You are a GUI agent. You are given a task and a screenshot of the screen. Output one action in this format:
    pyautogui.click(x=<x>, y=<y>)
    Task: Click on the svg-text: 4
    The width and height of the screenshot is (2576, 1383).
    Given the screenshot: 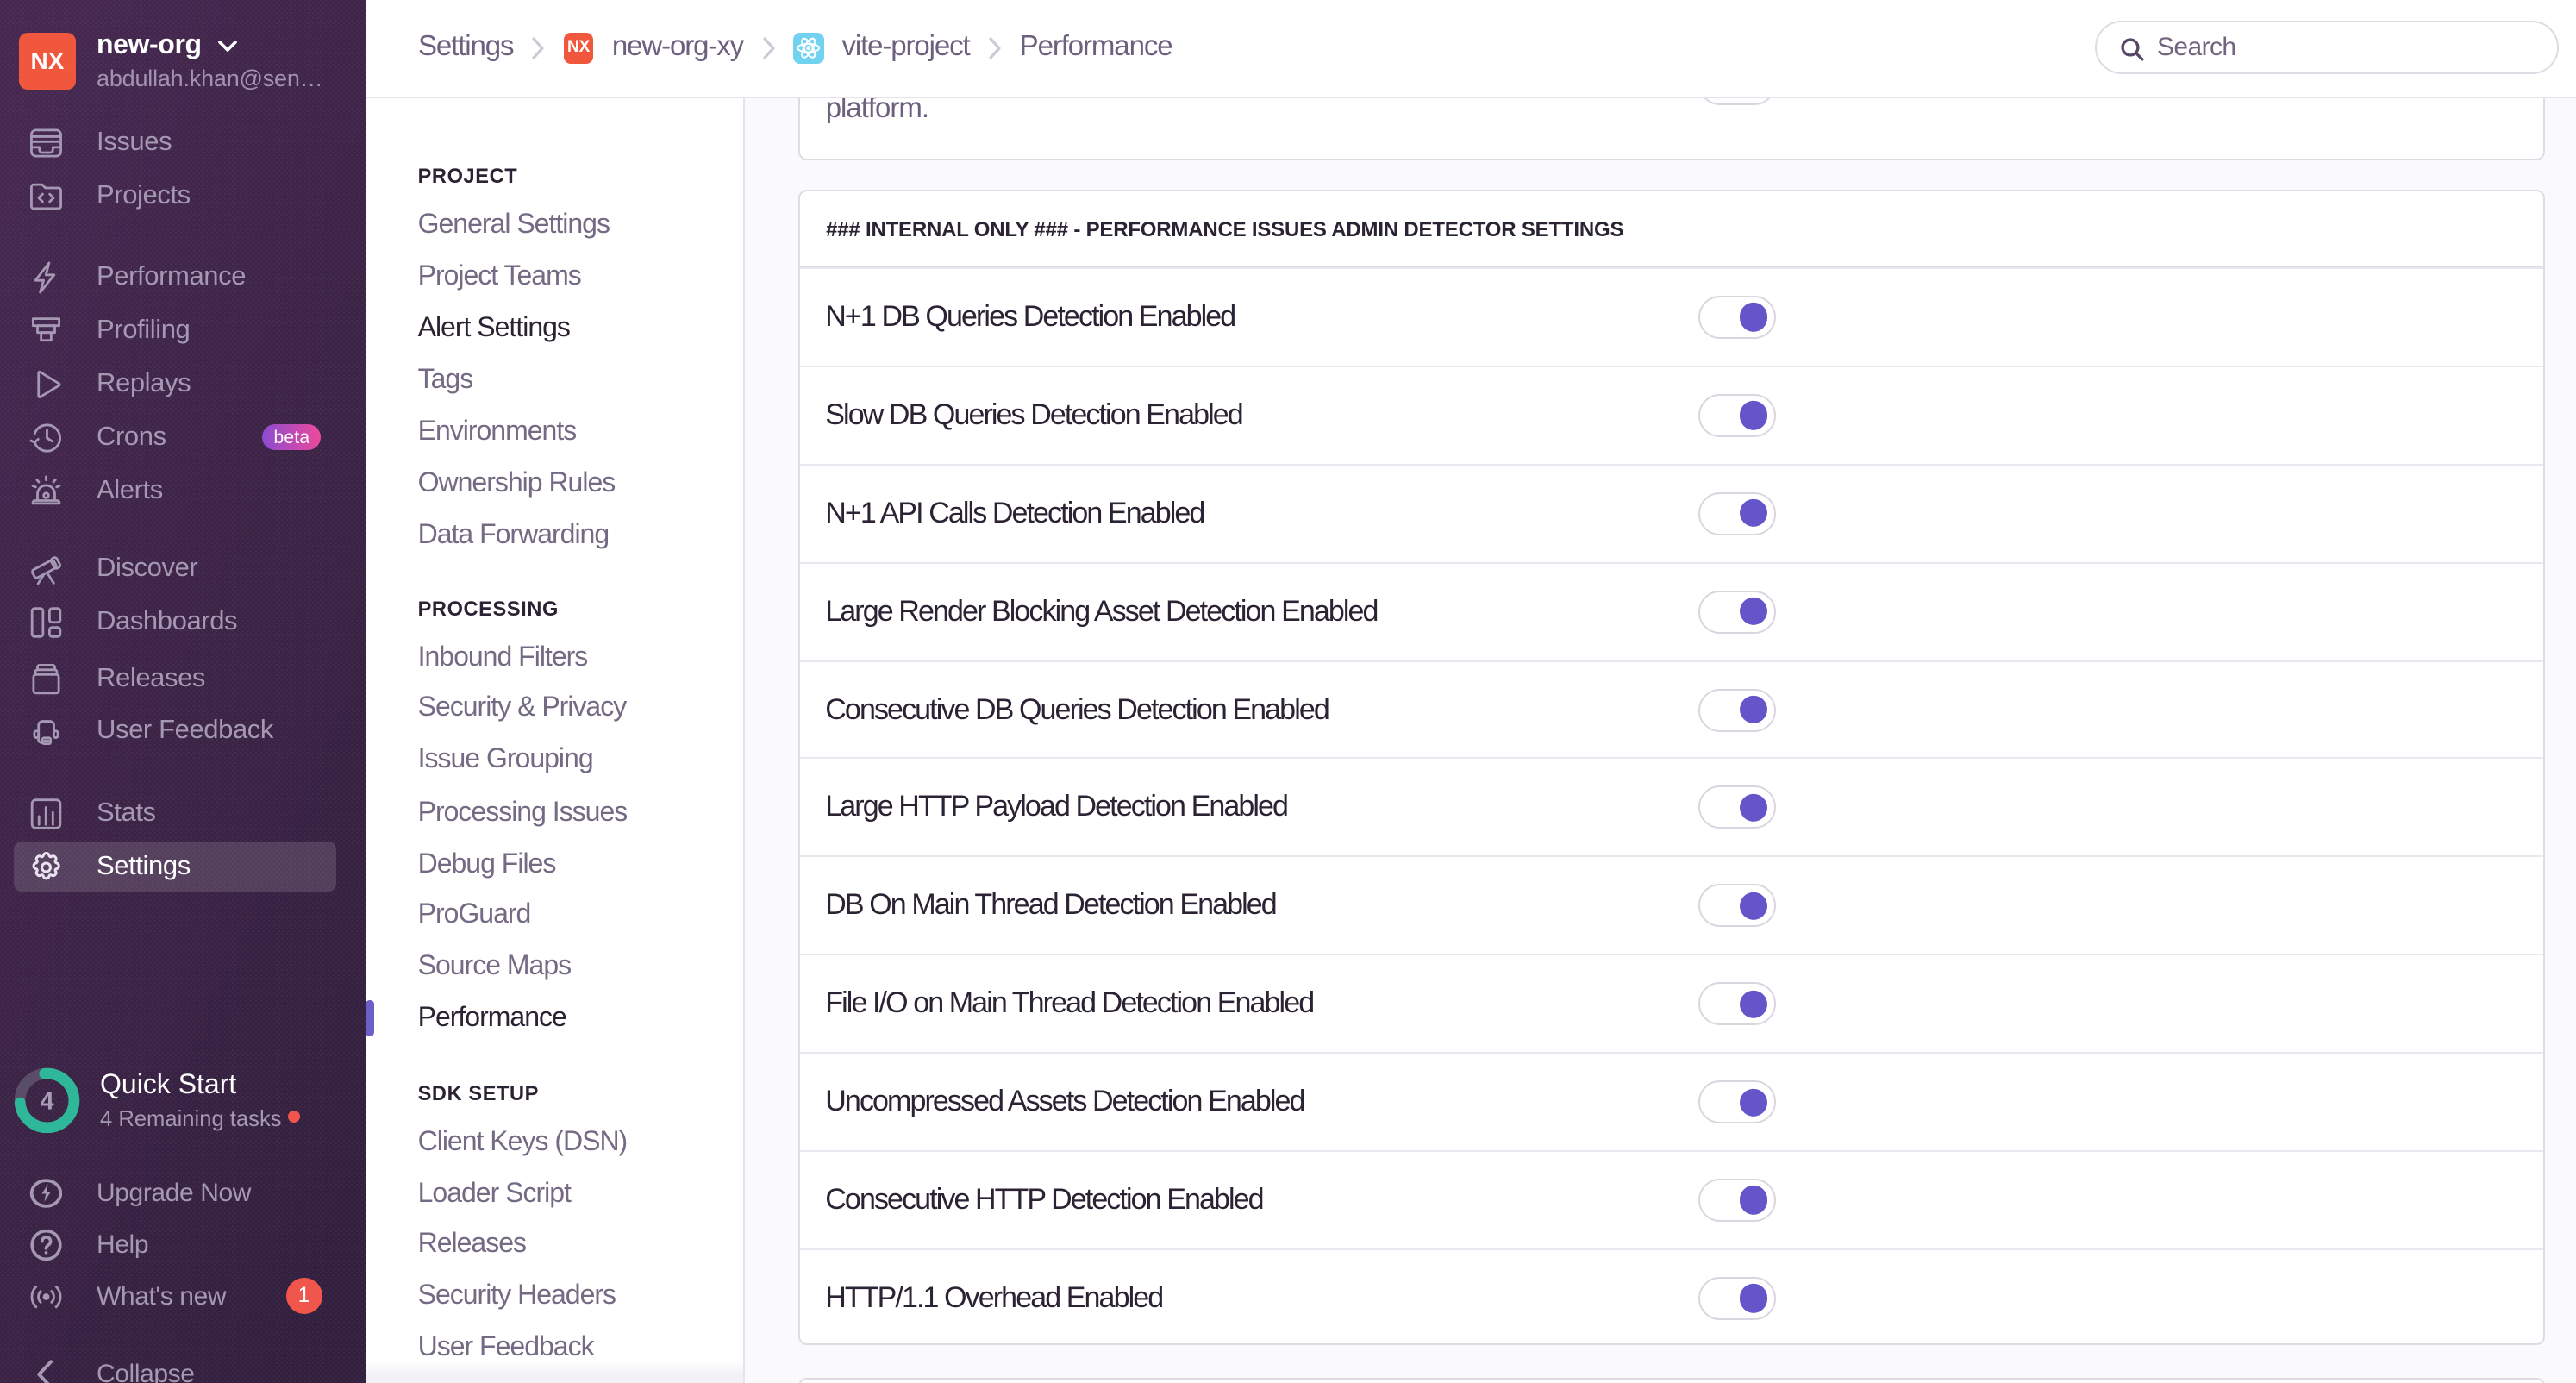 What is the action you would take?
    pyautogui.click(x=47, y=1101)
    